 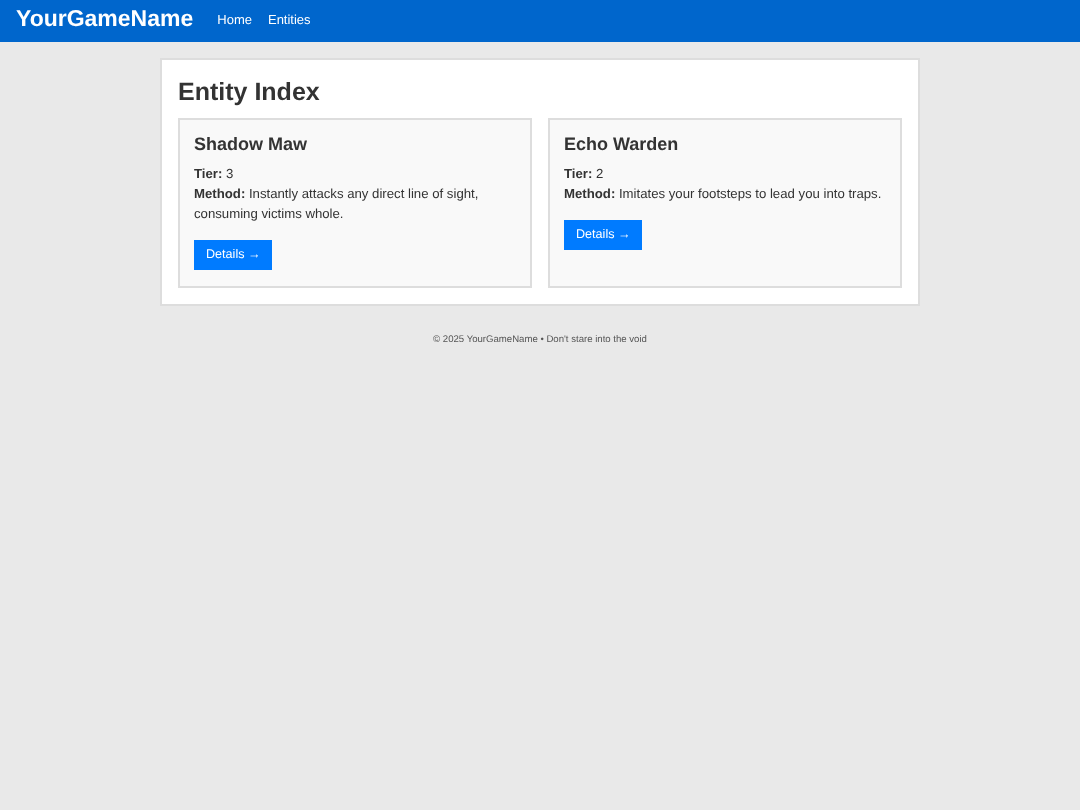 I want to click on brand-link: YourGameName, so click(x=105, y=21).